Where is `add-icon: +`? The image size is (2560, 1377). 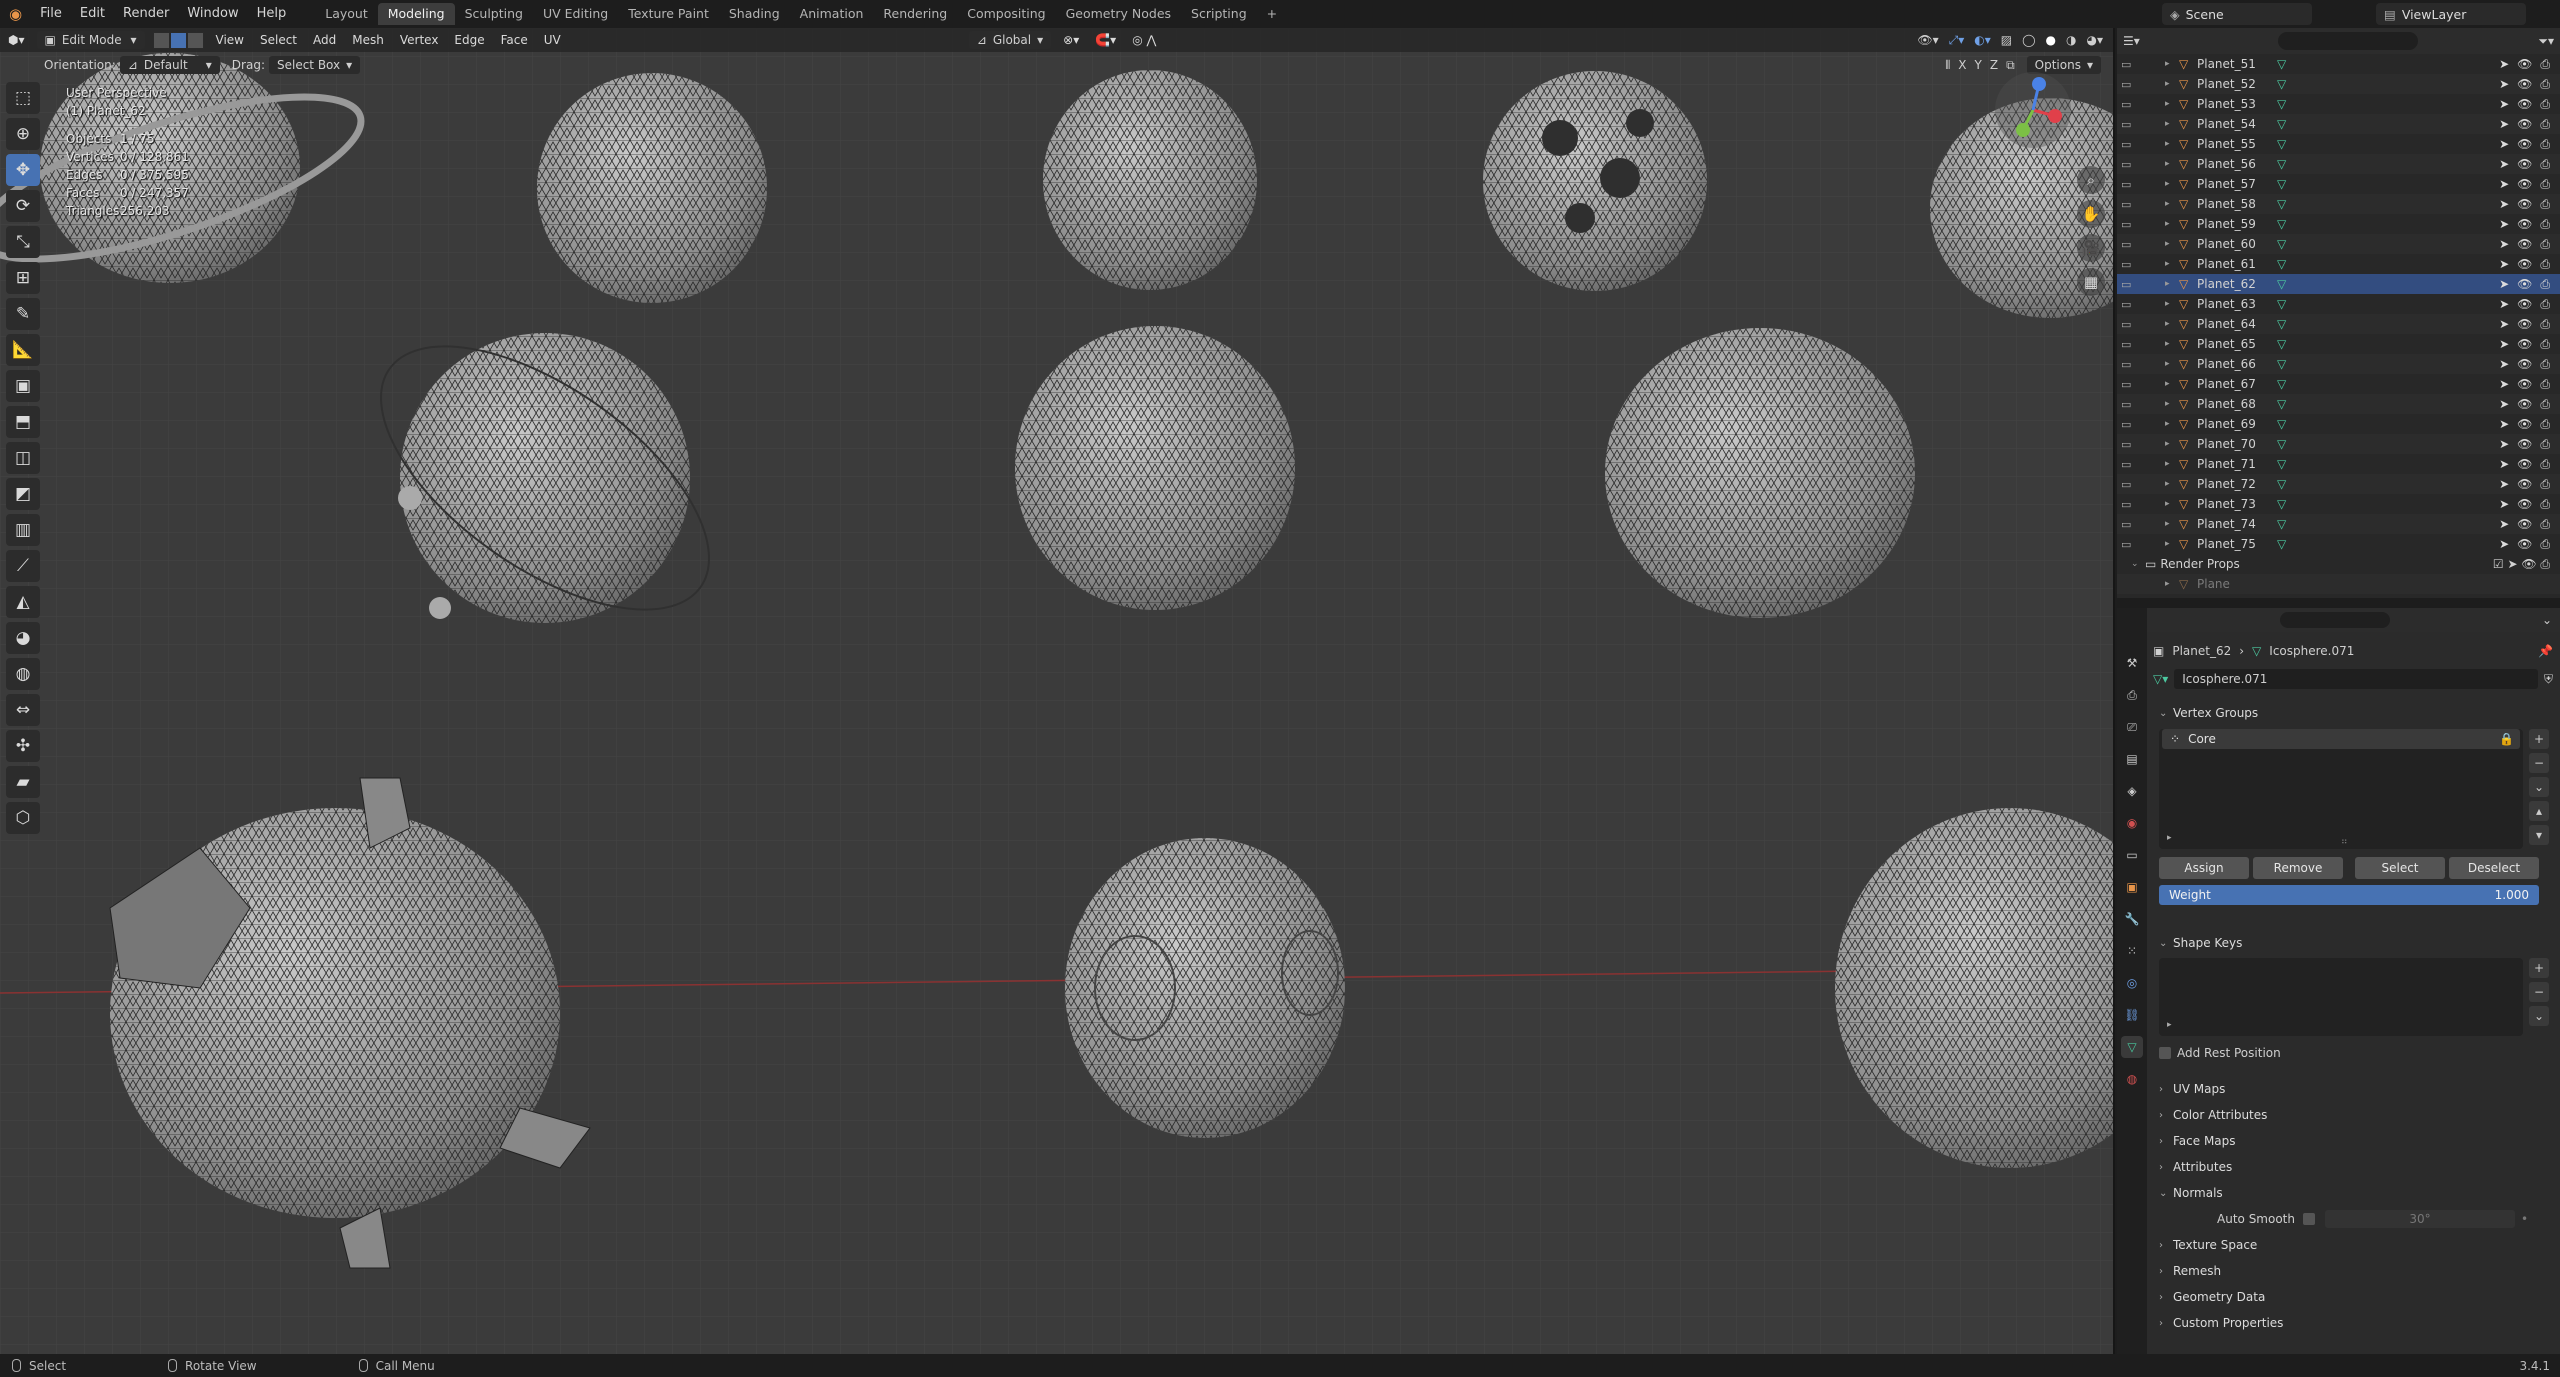 add-icon: + is located at coordinates (2539, 739).